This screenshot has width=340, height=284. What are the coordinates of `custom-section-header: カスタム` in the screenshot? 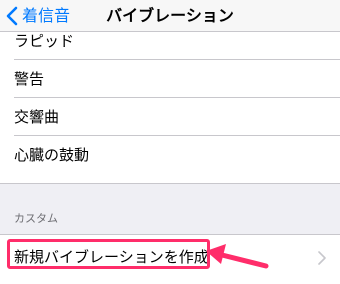 It's located at (36, 218).